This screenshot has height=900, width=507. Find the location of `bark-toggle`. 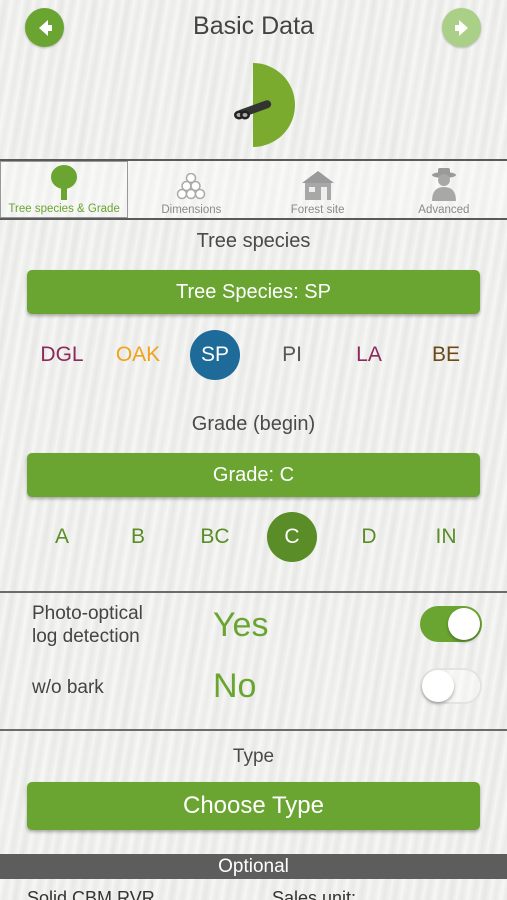

bark-toggle is located at coordinates (451, 686).